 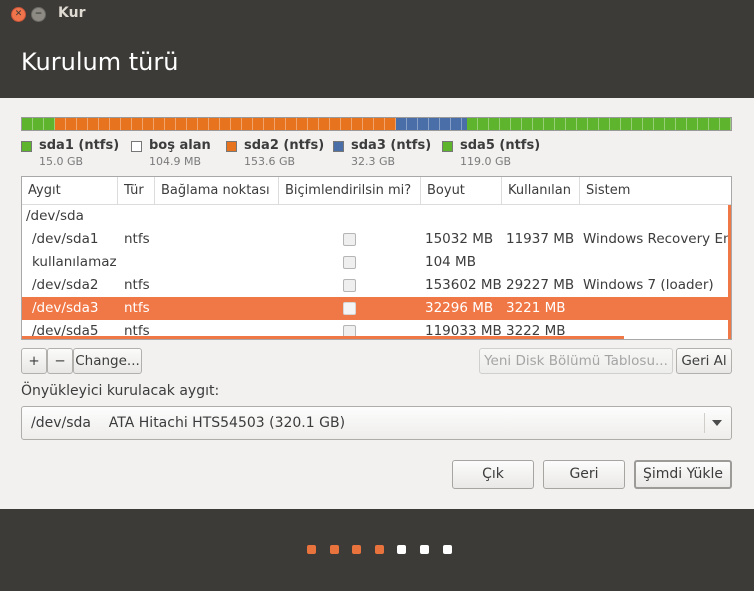 I want to click on bootloader-device: /dev/sda ATA Hitachi HTS54503 (320.1 GB), so click(x=188, y=423).